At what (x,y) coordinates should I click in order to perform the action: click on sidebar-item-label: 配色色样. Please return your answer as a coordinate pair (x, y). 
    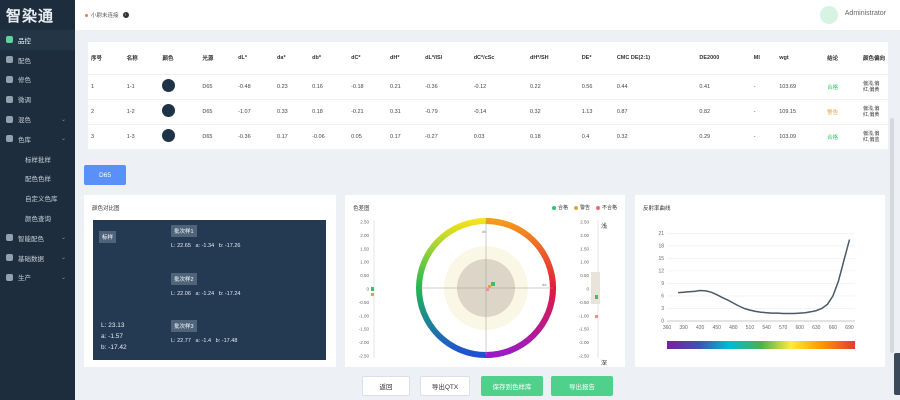
    Looking at the image, I should click on (38, 180).